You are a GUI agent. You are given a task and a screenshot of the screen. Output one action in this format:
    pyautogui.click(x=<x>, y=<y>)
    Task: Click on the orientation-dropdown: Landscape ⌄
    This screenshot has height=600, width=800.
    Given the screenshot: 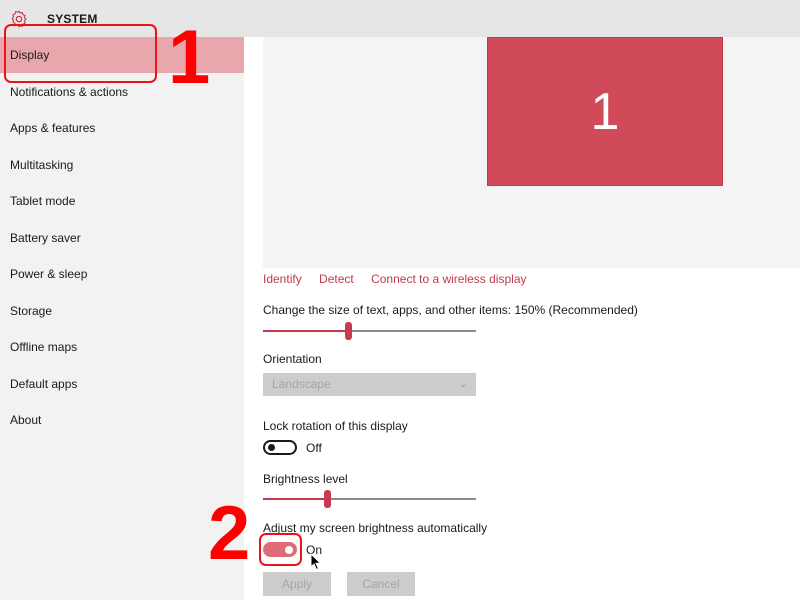 What is the action you would take?
    pyautogui.click(x=369, y=384)
    